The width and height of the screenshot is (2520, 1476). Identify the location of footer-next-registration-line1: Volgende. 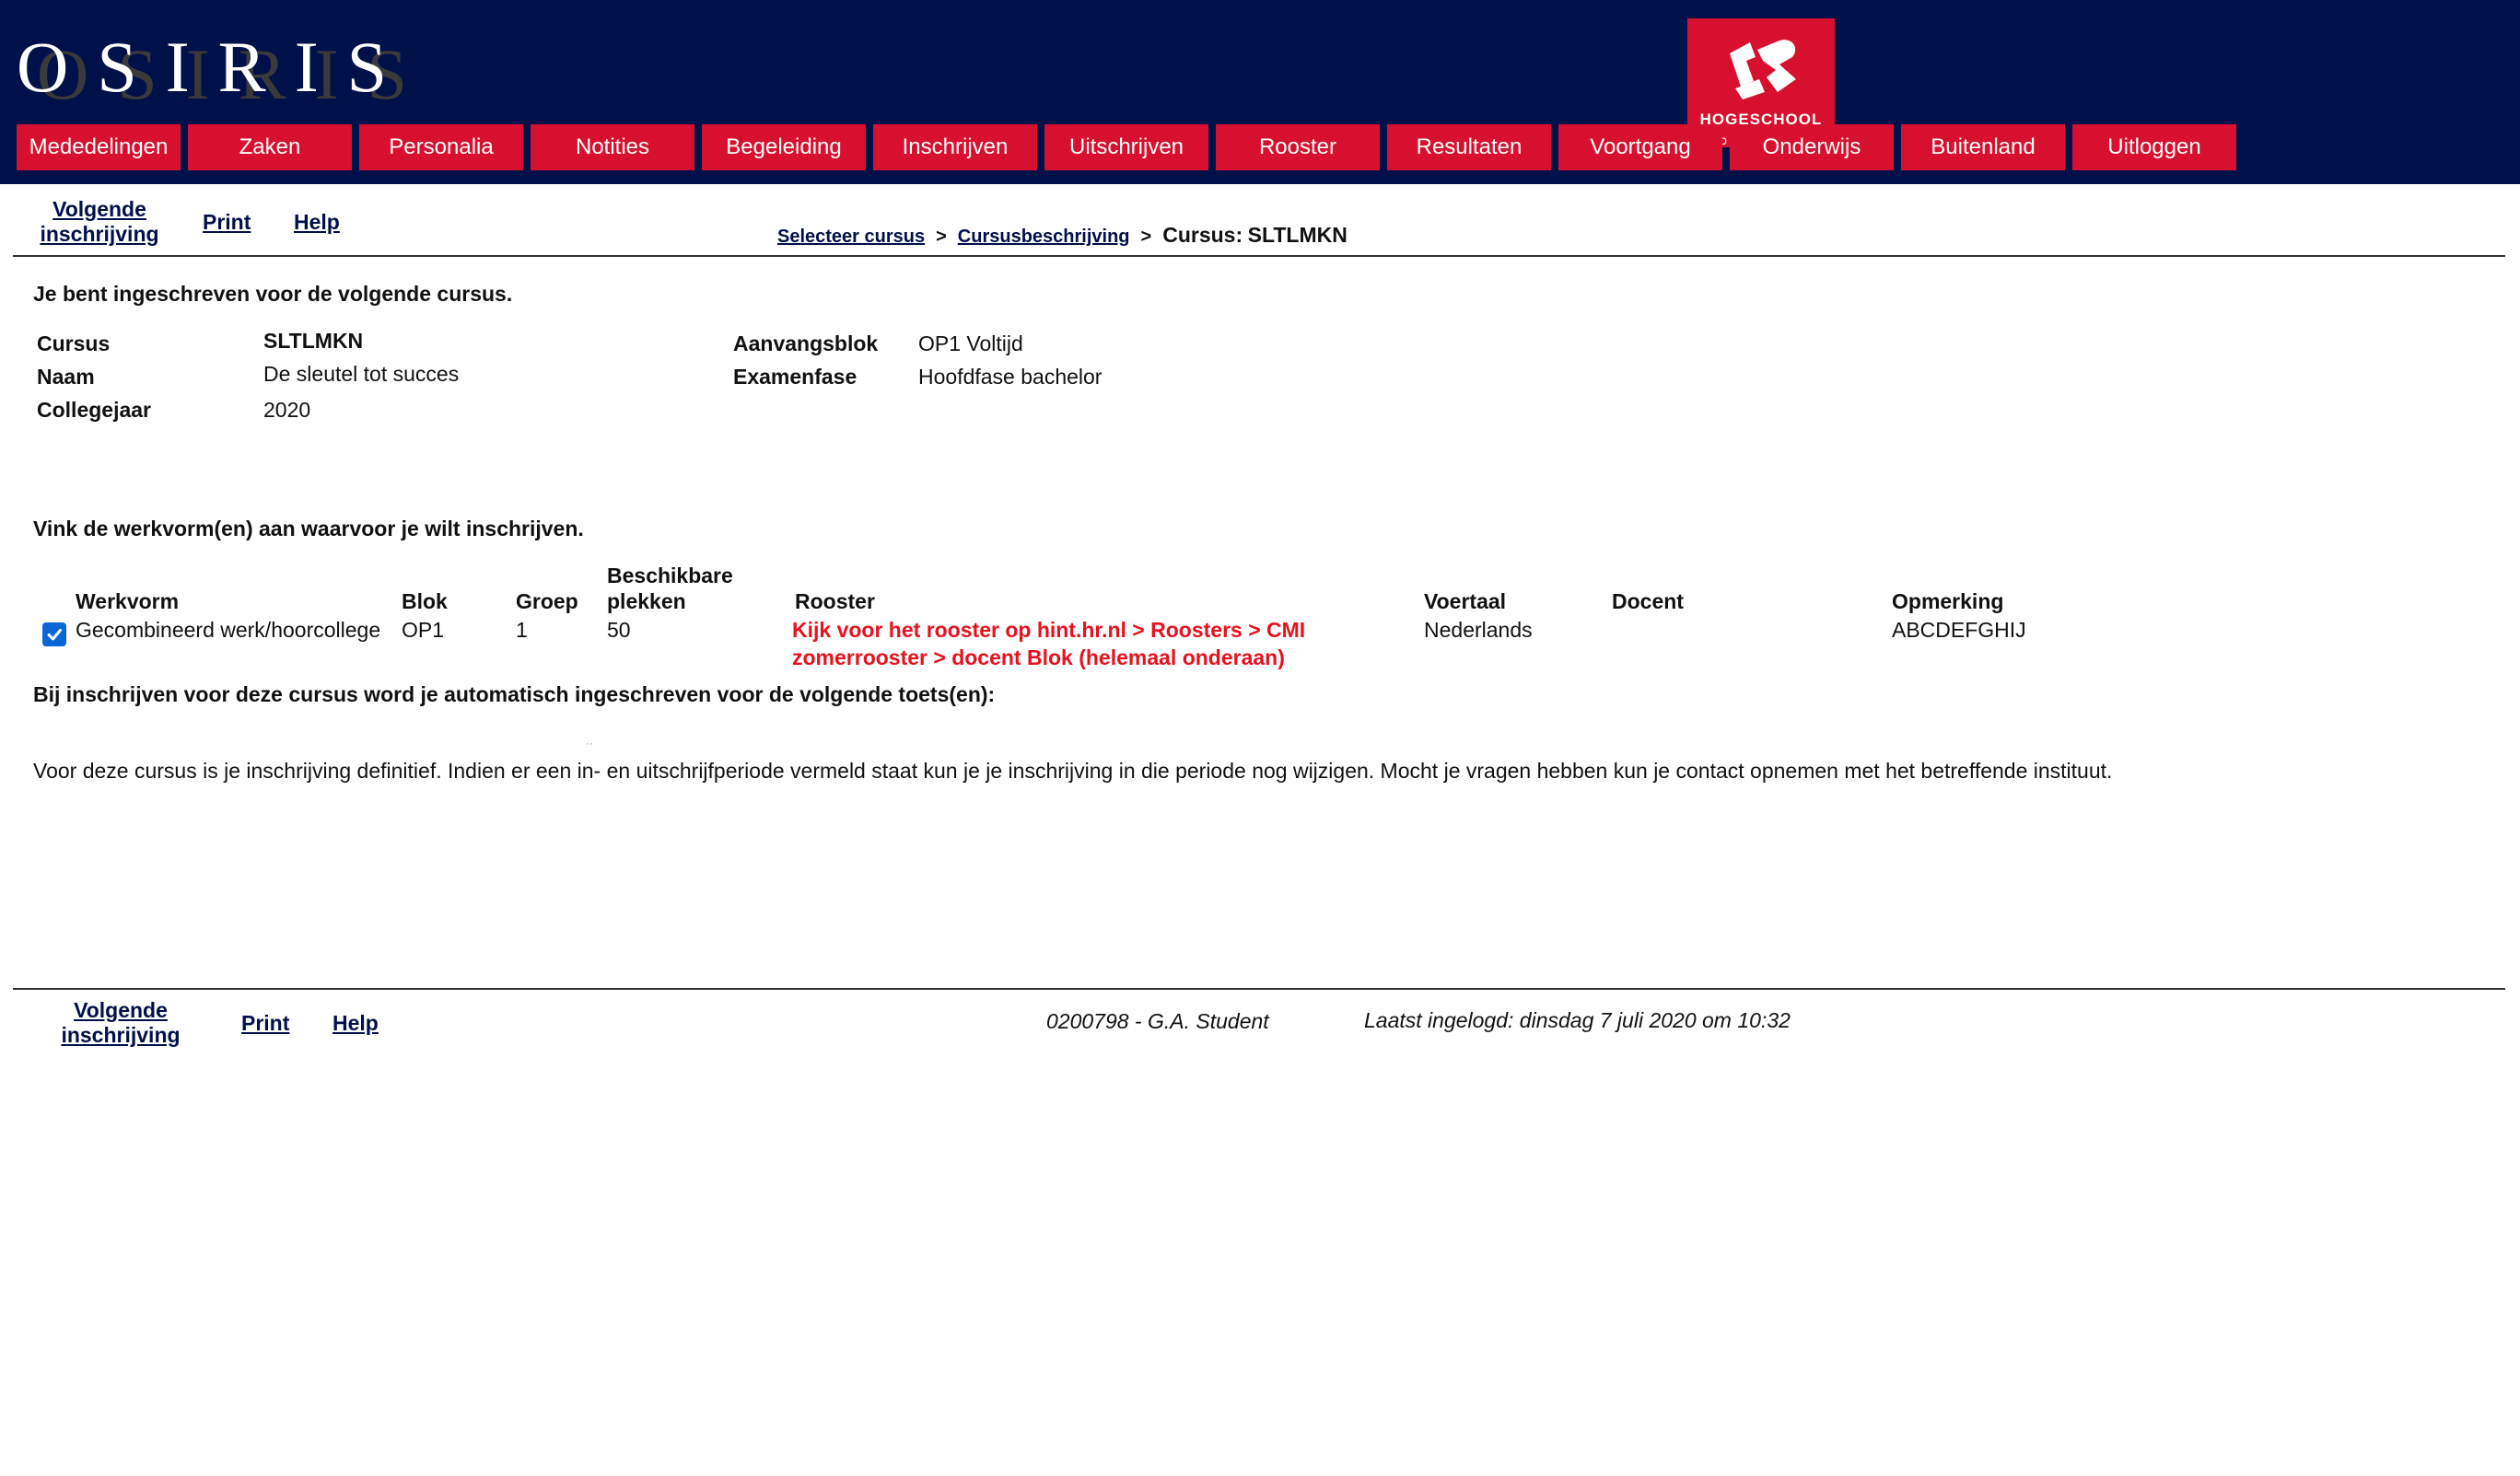
(121, 1010).